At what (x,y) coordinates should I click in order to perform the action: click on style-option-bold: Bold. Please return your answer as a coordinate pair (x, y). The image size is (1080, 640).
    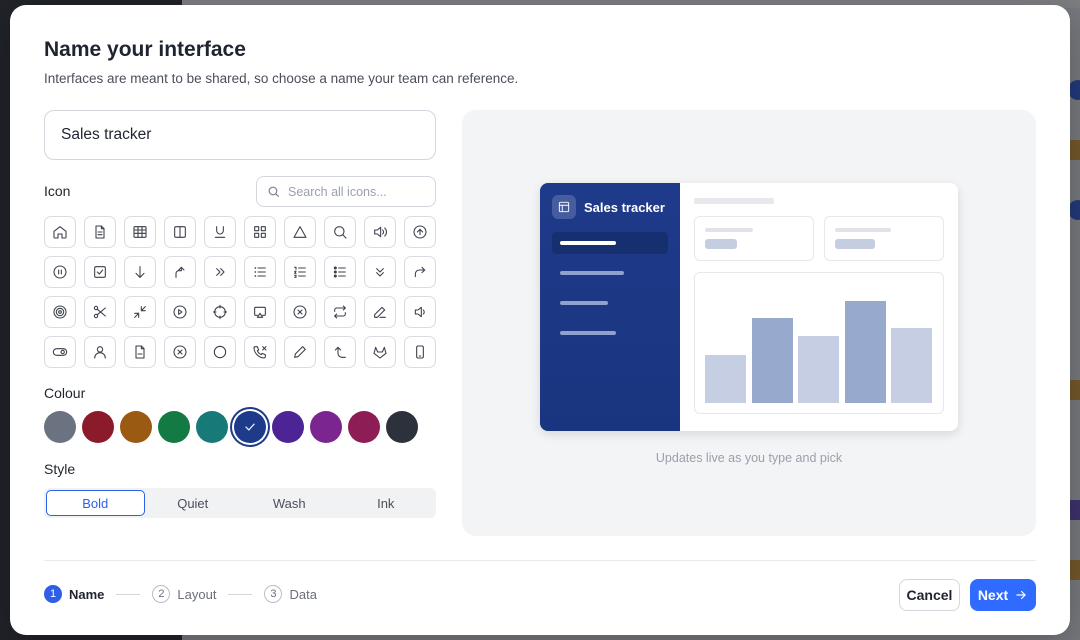
    Looking at the image, I should click on (95, 503).